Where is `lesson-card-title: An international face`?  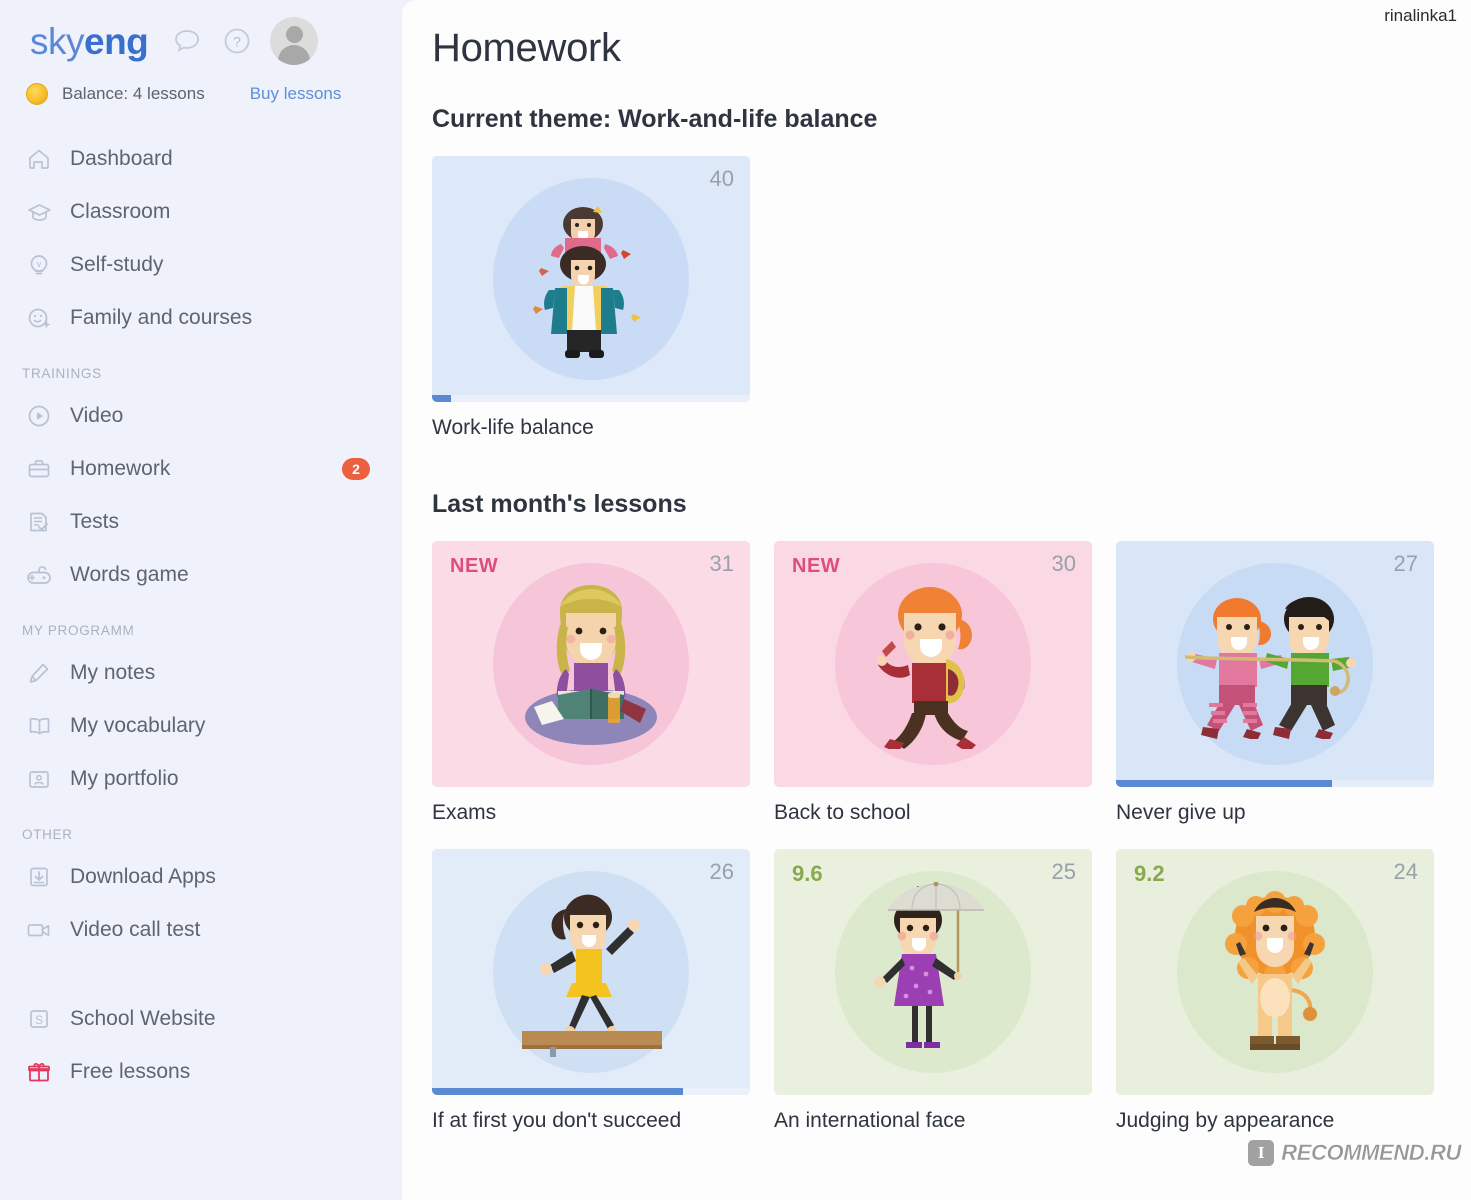
lesson-card-title: An international face is located at coordinates (933, 1121).